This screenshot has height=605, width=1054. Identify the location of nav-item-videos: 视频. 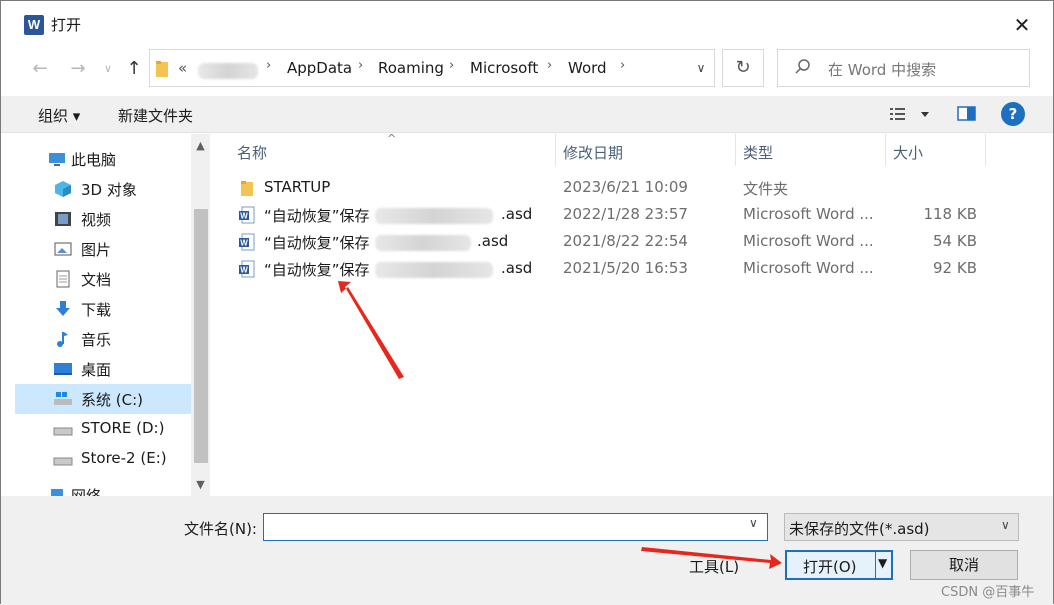
(103, 219).